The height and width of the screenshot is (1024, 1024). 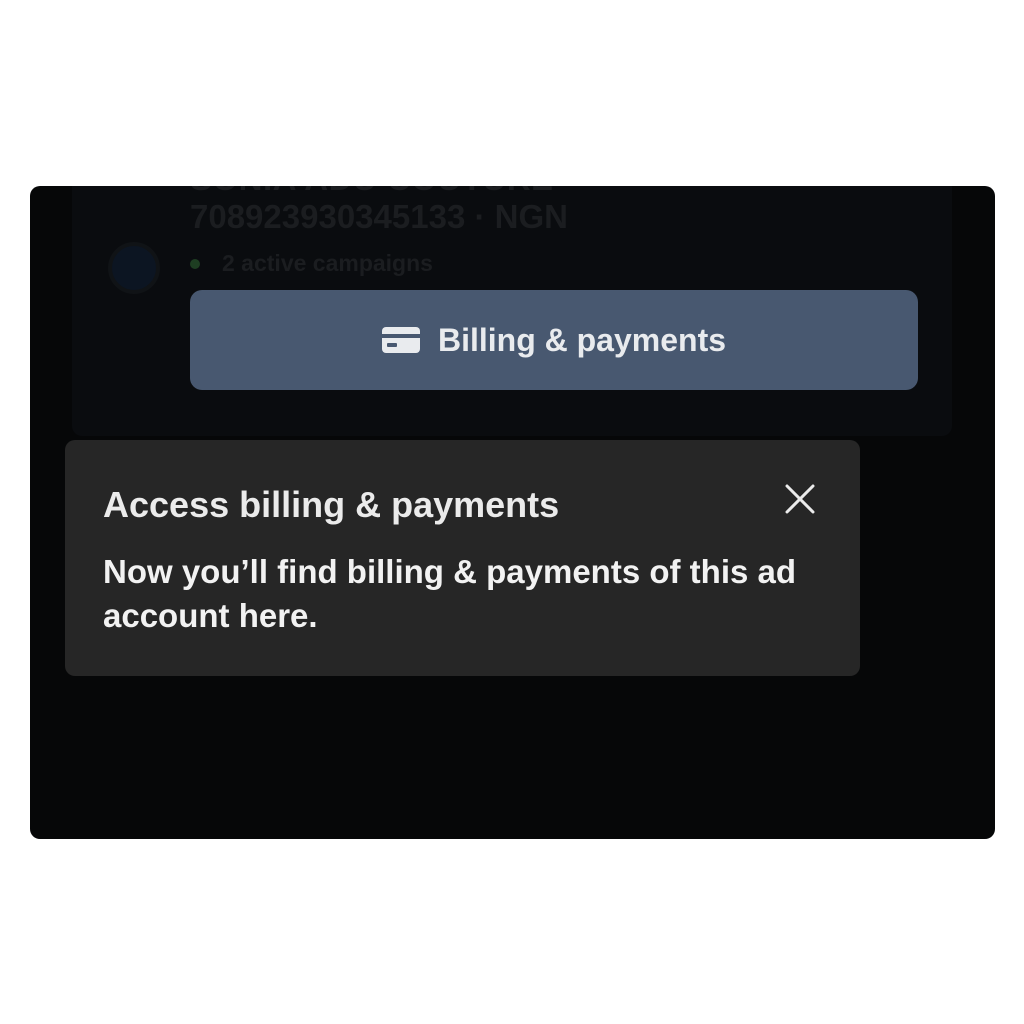 I want to click on account-name: SONIA ADU COUTURE, so click(x=372, y=192).